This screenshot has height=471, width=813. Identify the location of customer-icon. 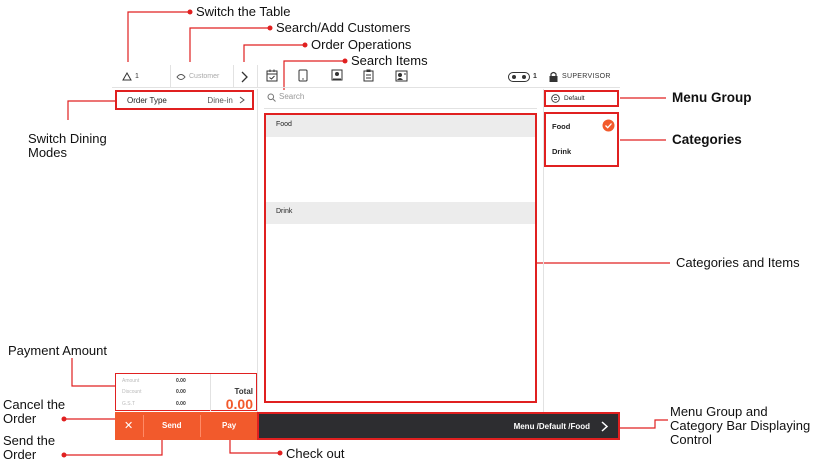
(181, 77).